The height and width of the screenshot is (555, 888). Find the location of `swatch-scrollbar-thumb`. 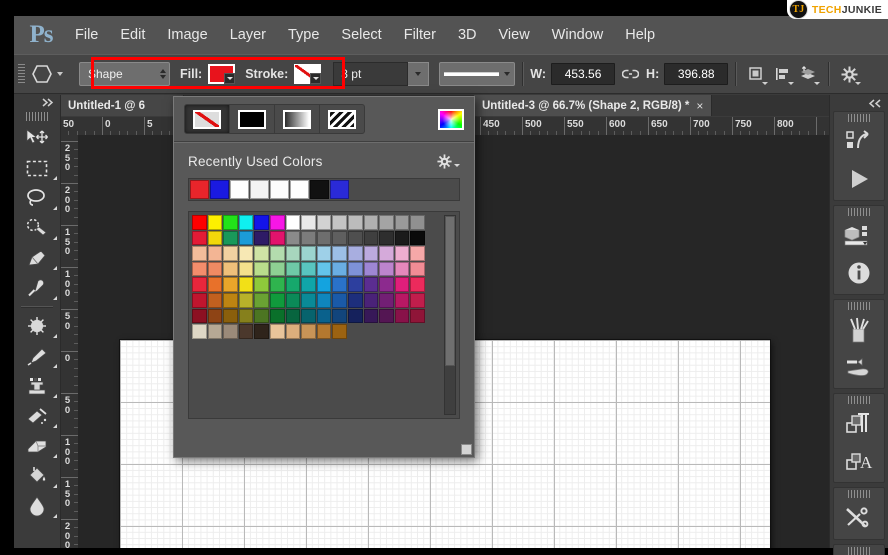

swatch-scrollbar-thumb is located at coordinates (450, 291).